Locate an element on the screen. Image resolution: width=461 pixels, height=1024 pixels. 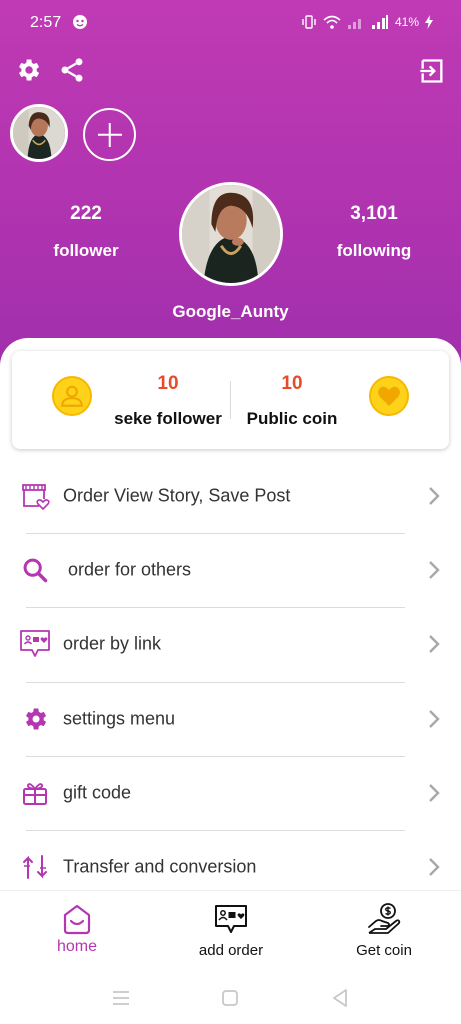
person-icon is located at coordinates (72, 396).